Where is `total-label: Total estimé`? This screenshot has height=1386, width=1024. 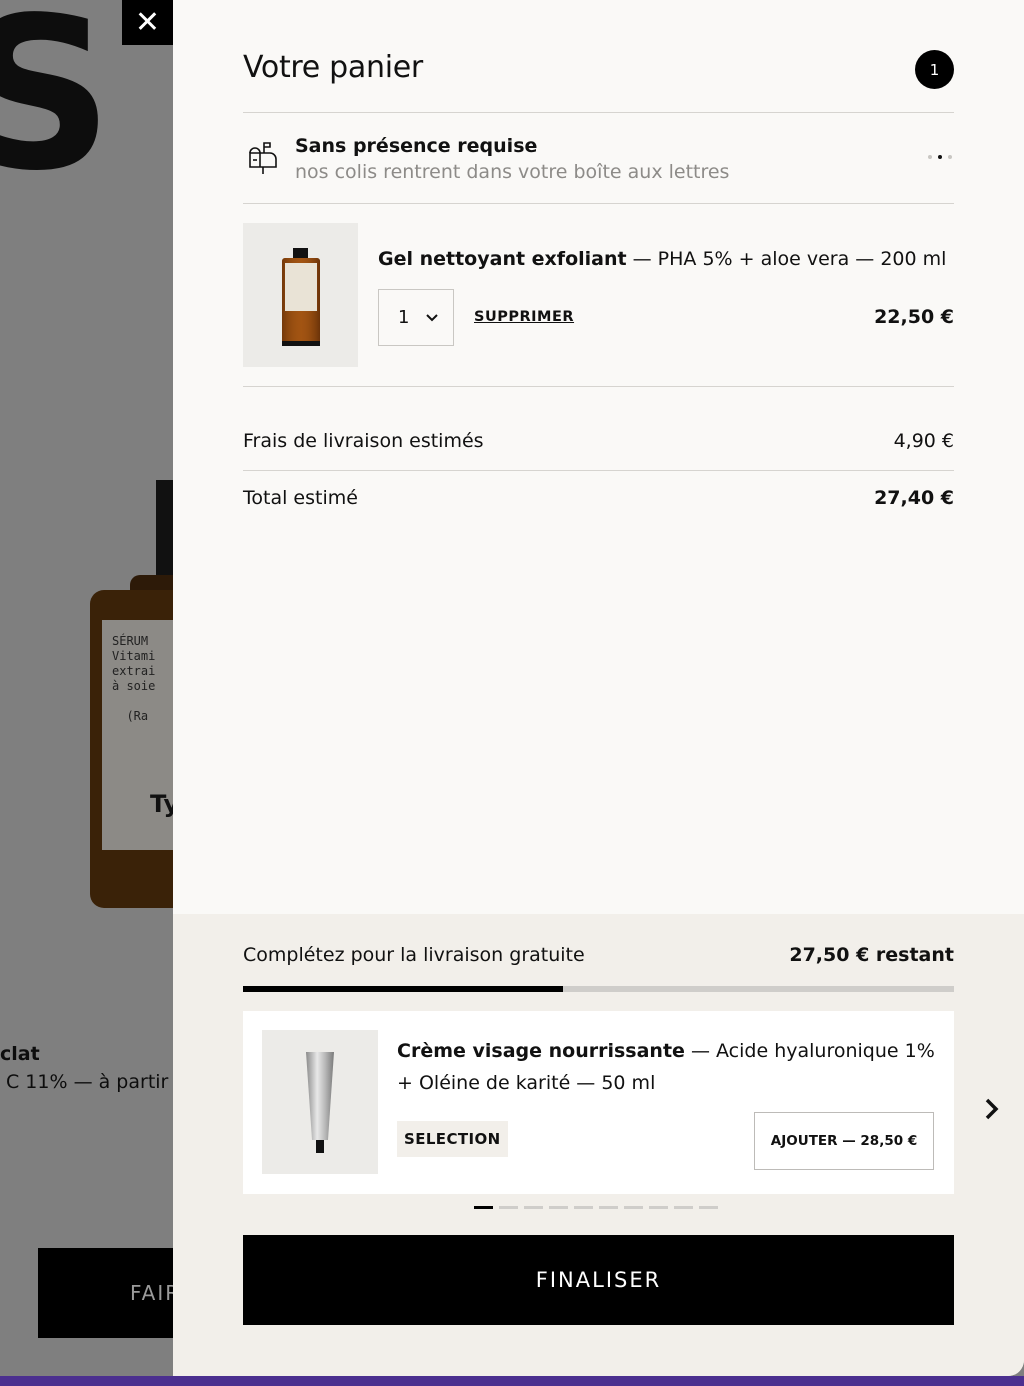
total-label: Total estimé is located at coordinates (300, 498).